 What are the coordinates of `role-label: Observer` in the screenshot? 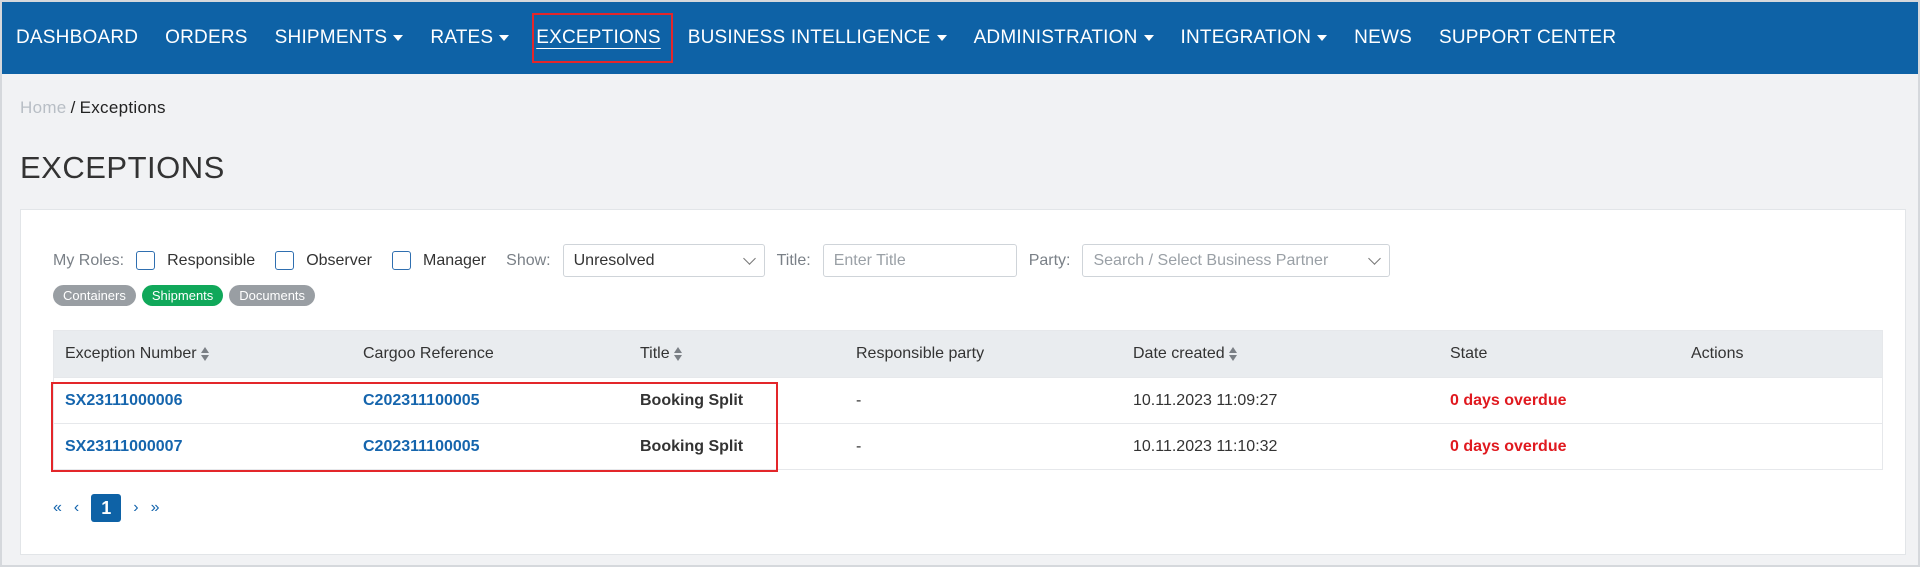 It's located at (339, 260).